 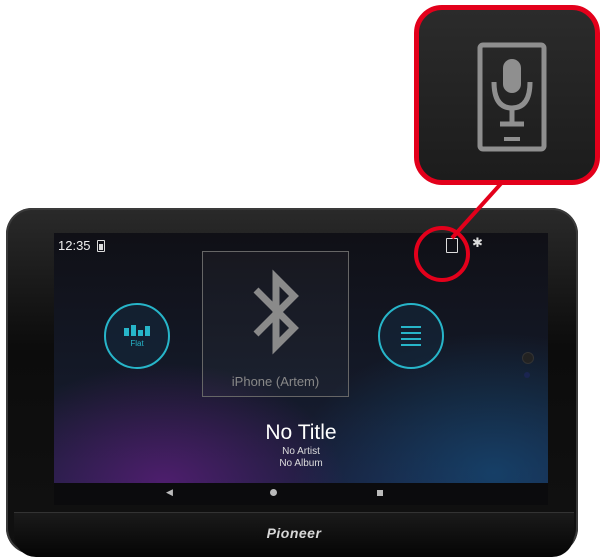 What do you see at coordinates (301, 451) in the screenshot?
I see `track-artist: No Artist` at bounding box center [301, 451].